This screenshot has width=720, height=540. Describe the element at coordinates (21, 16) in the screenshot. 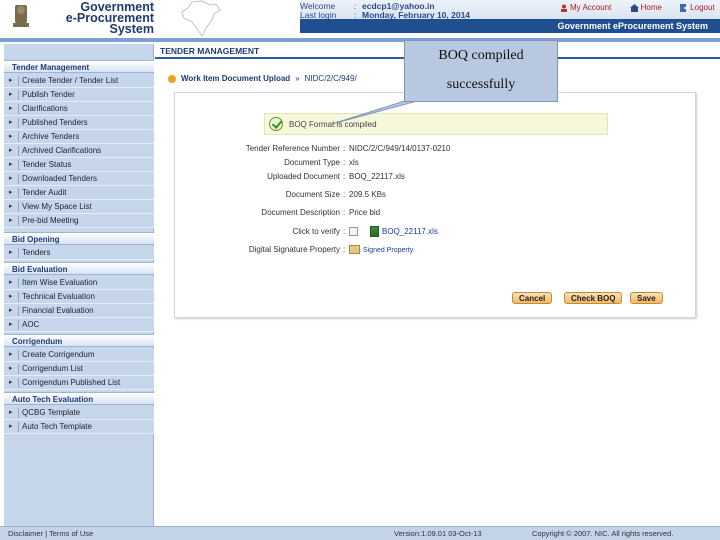

I see `national-emblem-icon` at that location.